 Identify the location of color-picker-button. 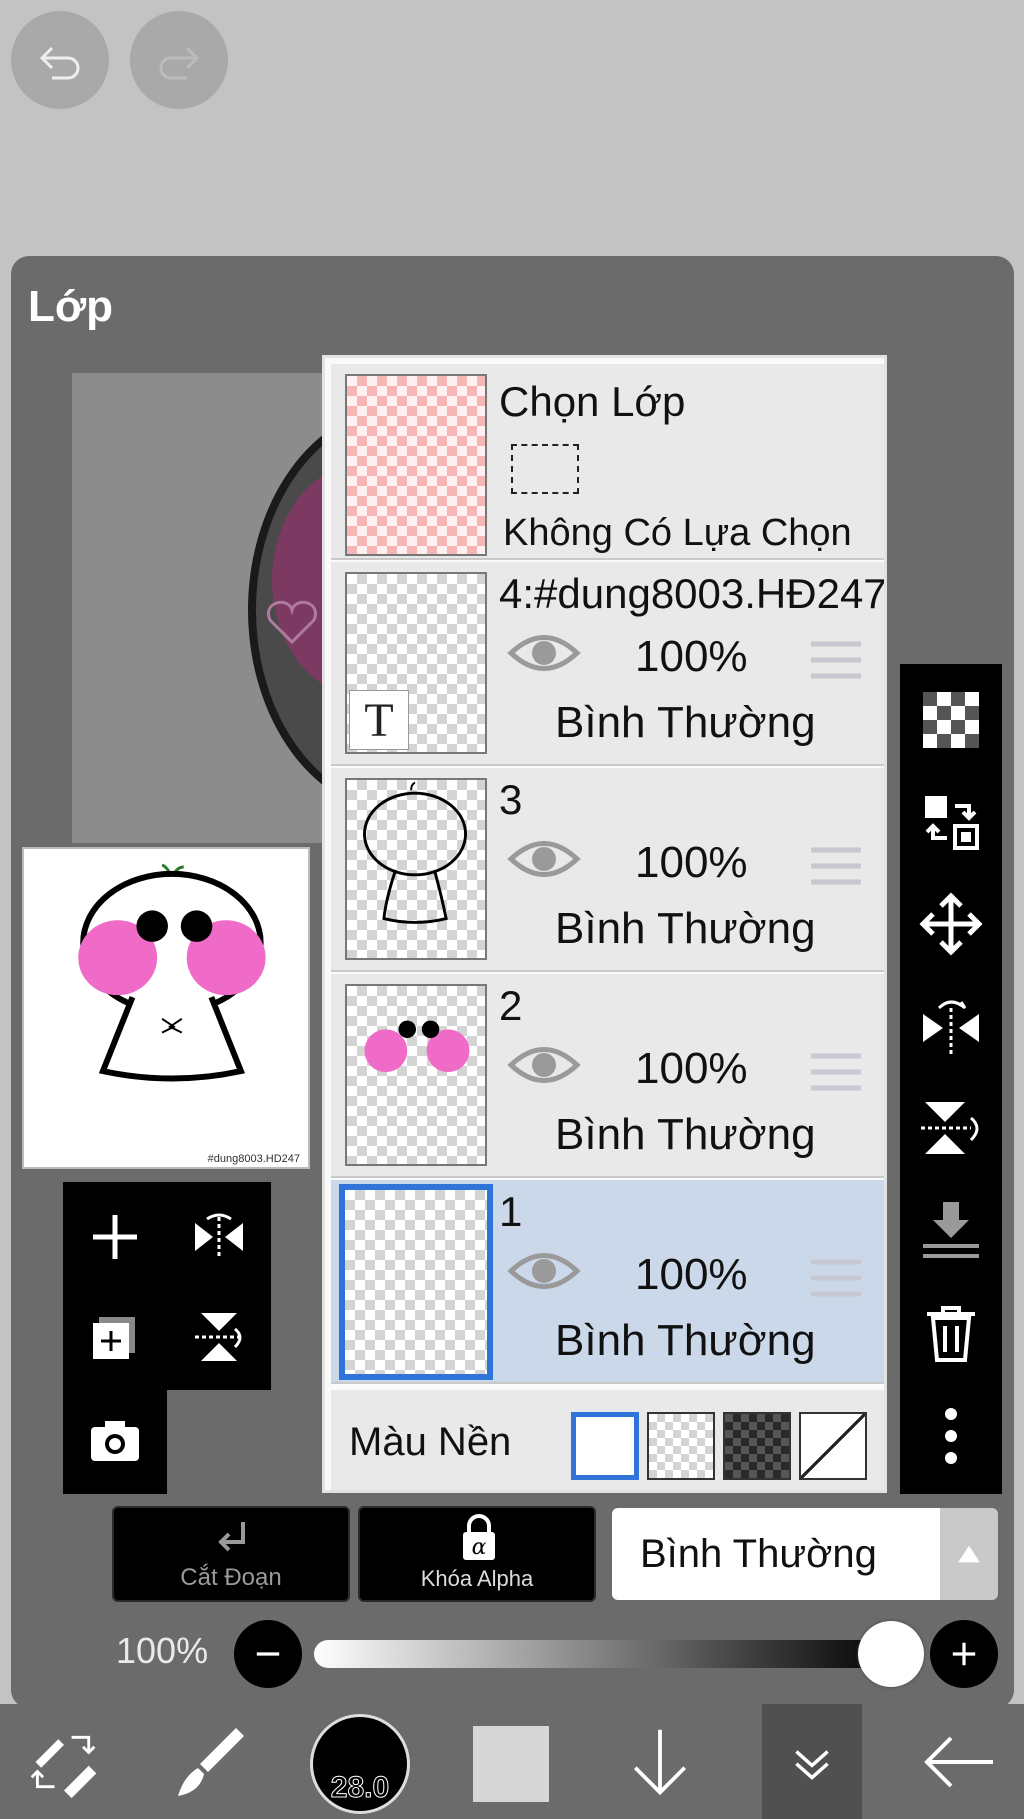
(511, 1764).